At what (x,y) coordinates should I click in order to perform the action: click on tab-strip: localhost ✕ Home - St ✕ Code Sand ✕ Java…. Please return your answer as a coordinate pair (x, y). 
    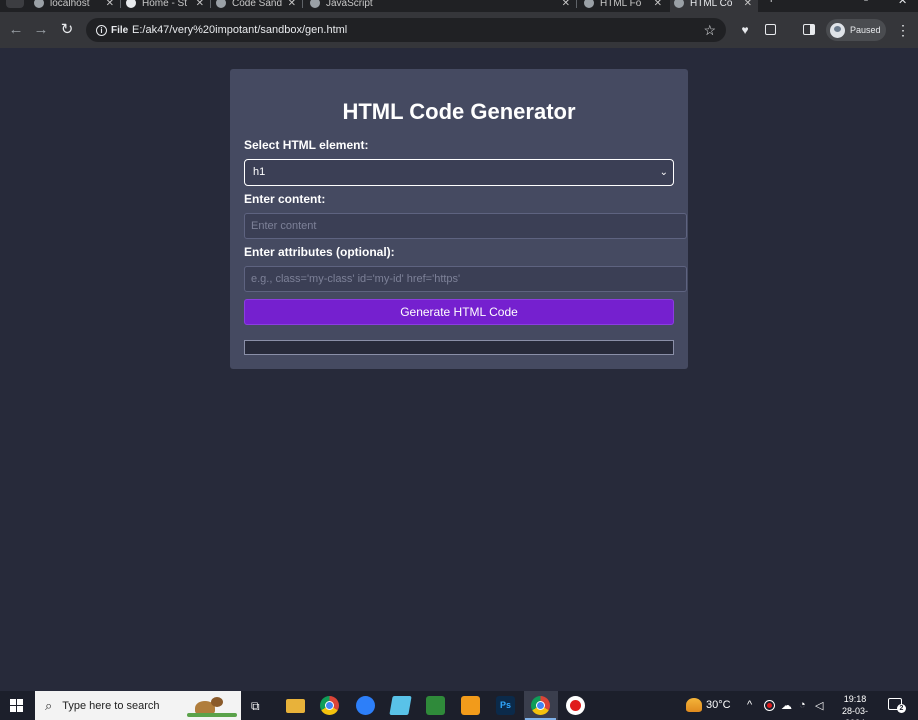
    Looking at the image, I should click on (459, 6).